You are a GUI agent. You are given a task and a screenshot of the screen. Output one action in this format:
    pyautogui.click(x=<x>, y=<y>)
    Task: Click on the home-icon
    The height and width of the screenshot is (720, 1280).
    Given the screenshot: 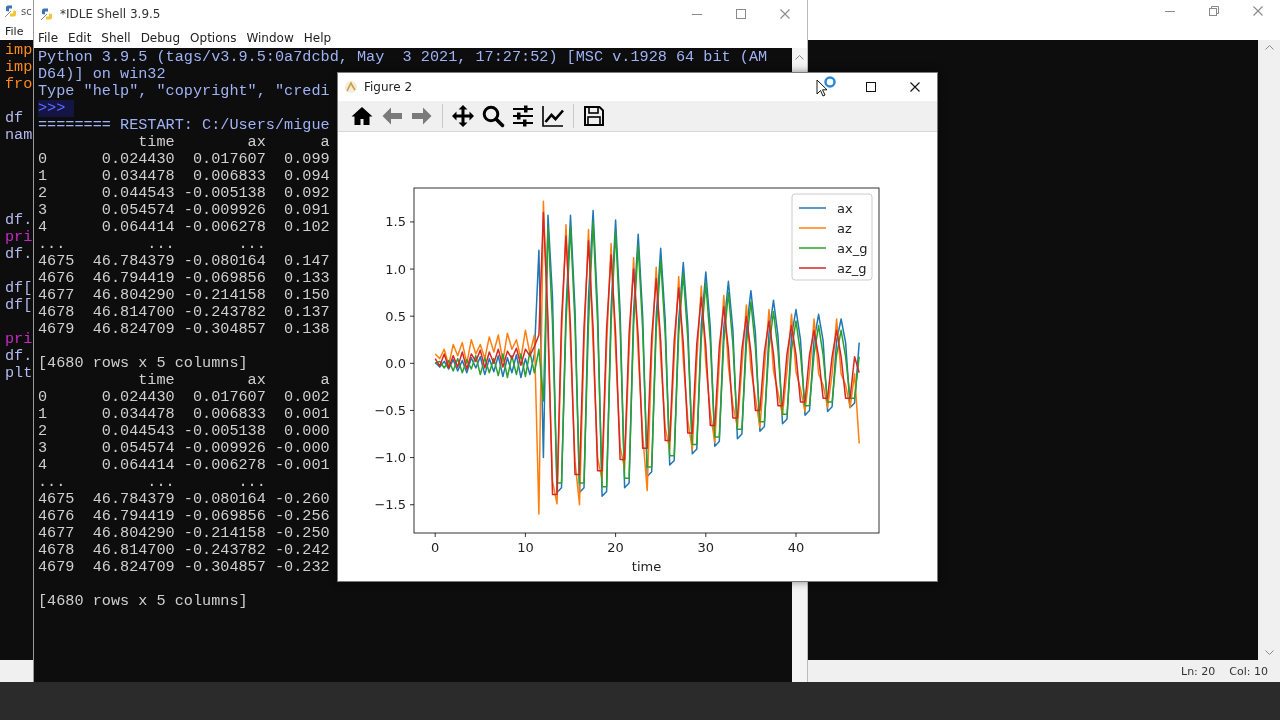 What is the action you would take?
    pyautogui.click(x=362, y=116)
    